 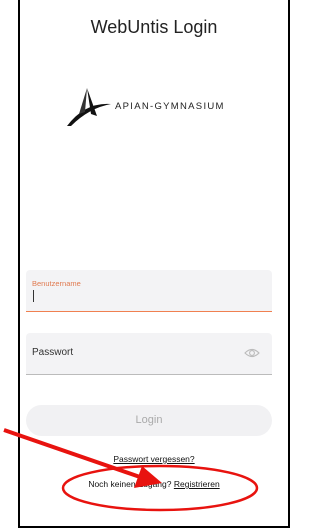 I want to click on username-label: Benutzername, so click(x=56, y=283).